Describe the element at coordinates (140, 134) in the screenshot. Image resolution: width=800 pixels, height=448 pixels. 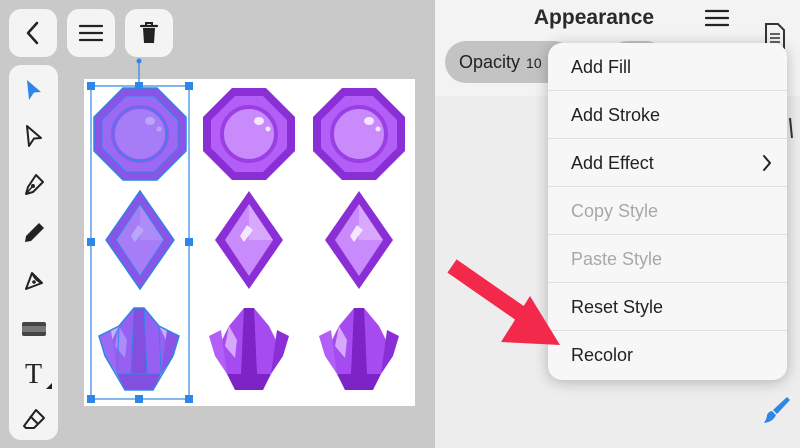
I see `gem-octagon-selected` at that location.